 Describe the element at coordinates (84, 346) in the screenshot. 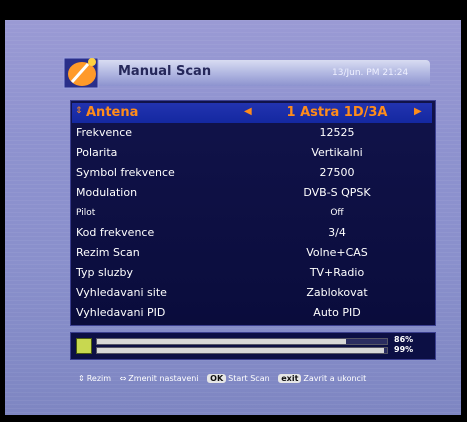

I see `signal-icon` at that location.